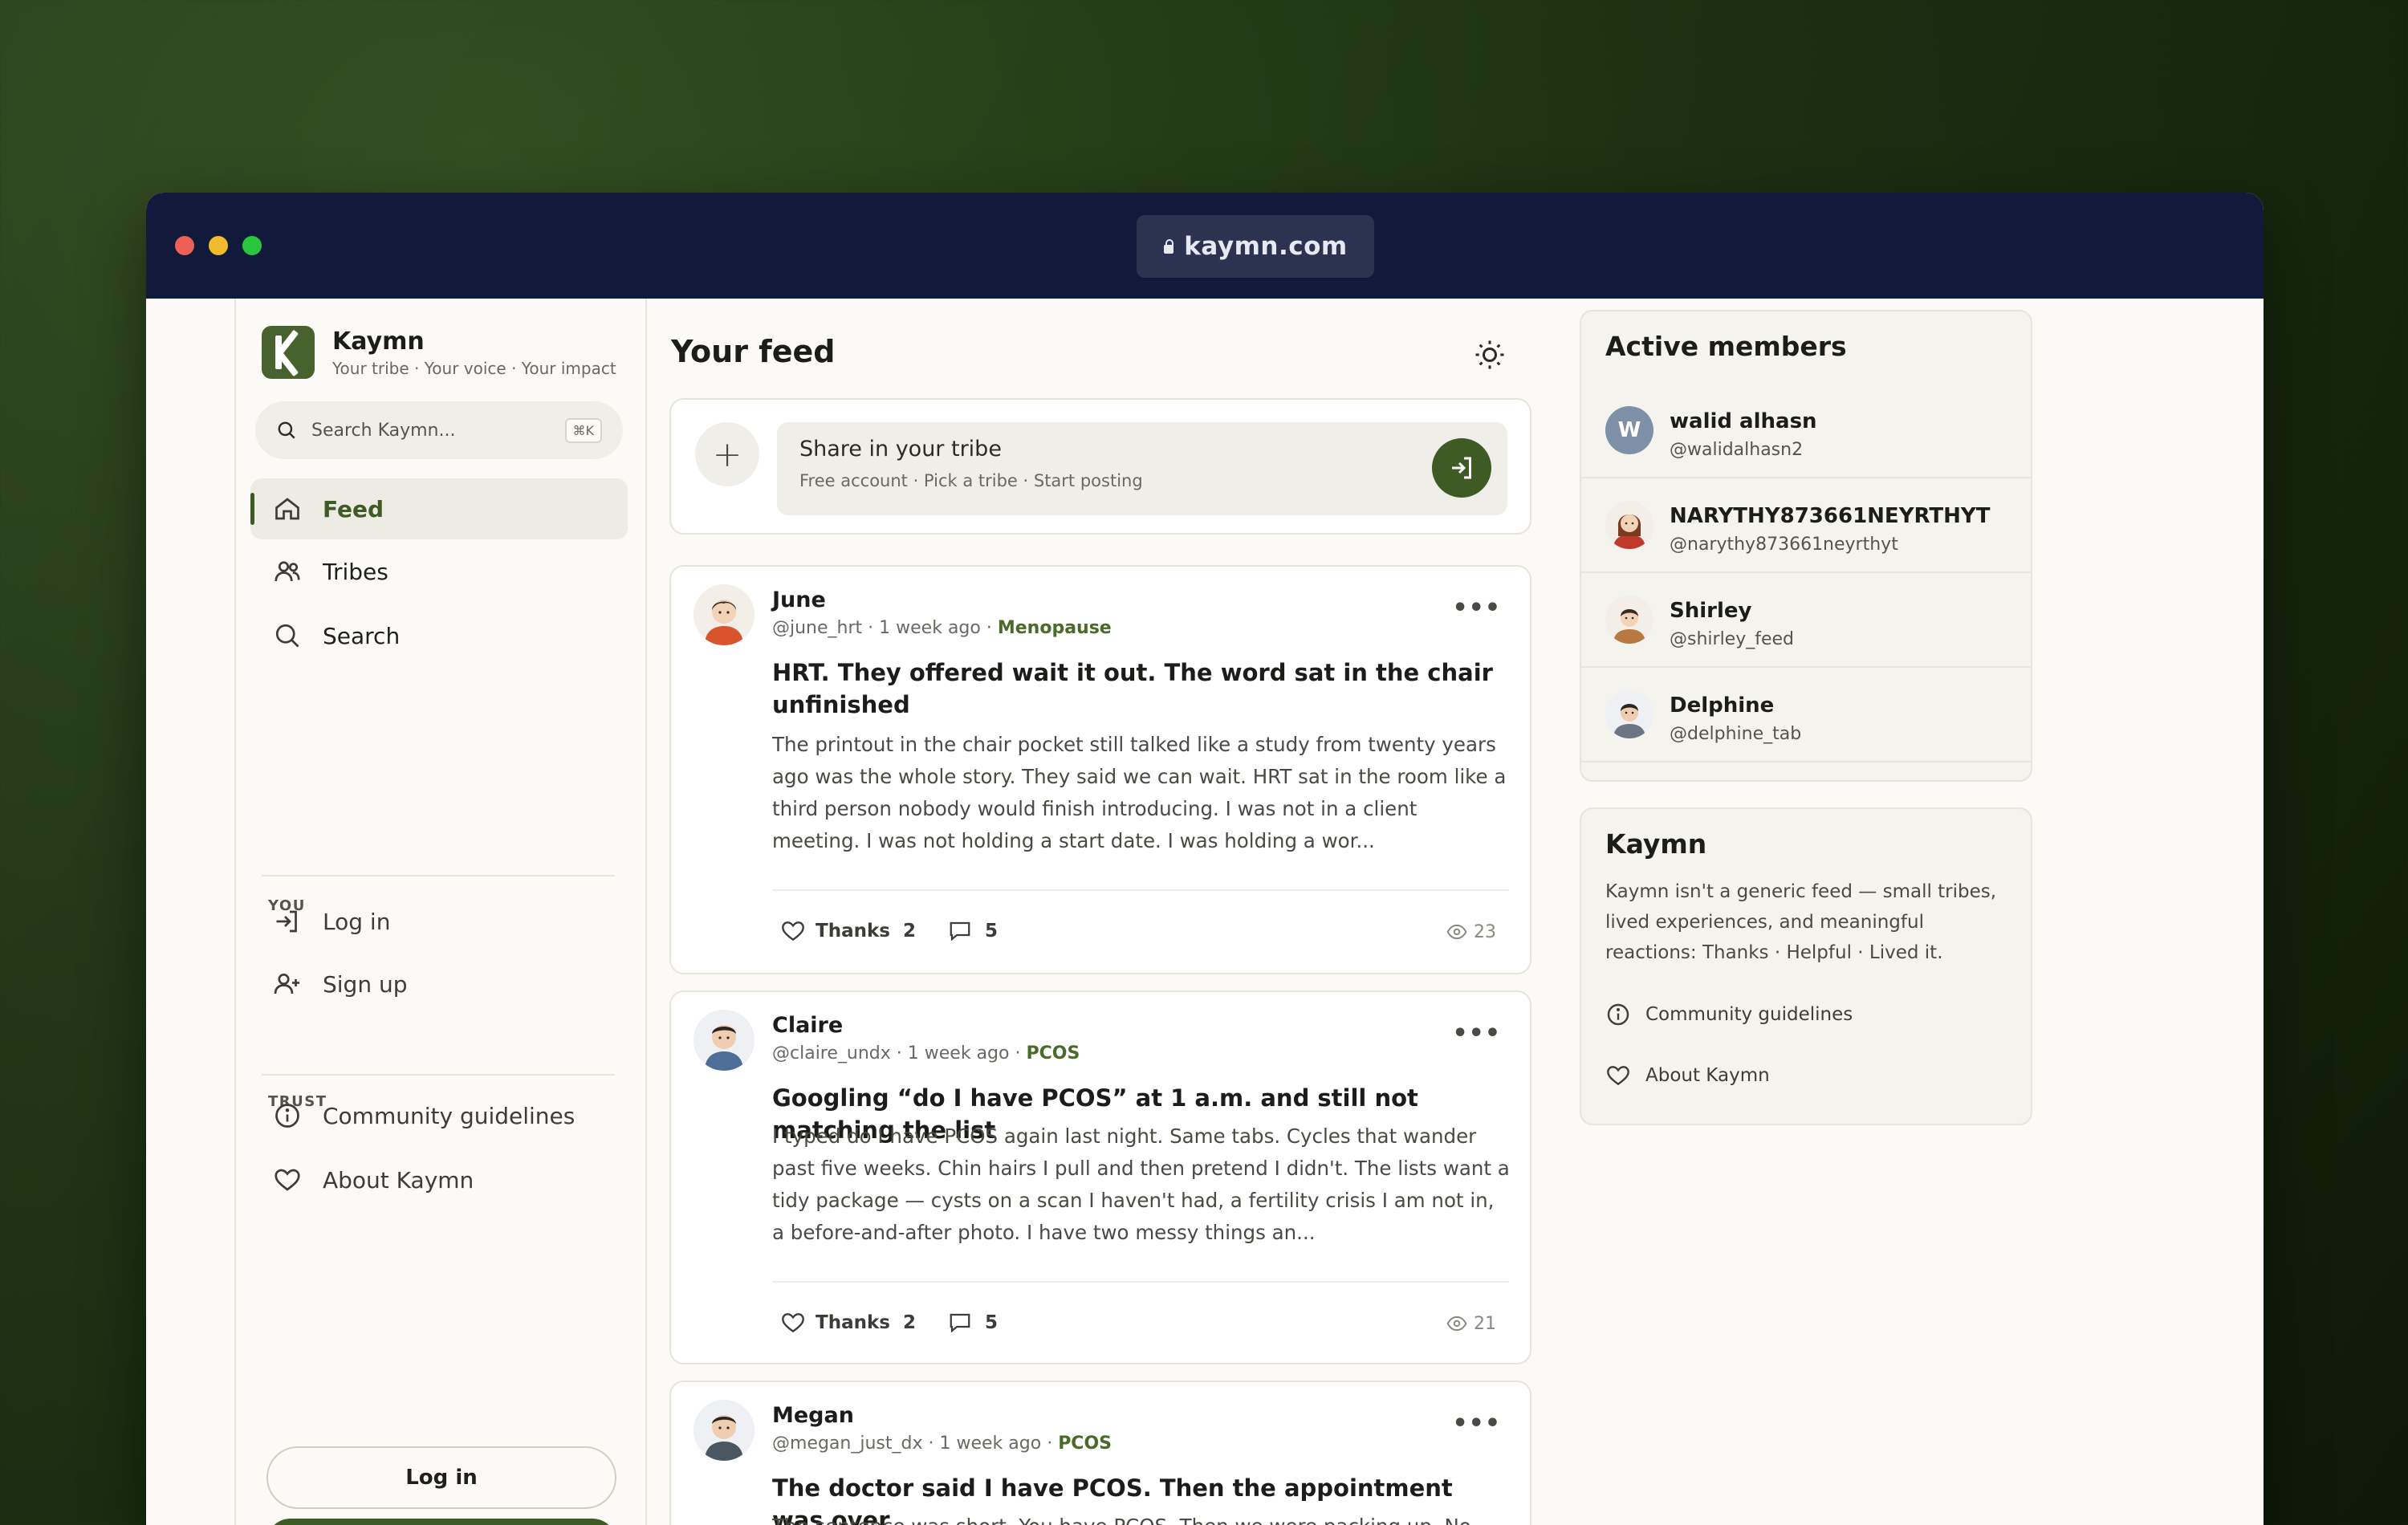  What do you see at coordinates (474, 368) in the screenshot?
I see `brand-tagline: Your tribe · Your voice · Your impact` at bounding box center [474, 368].